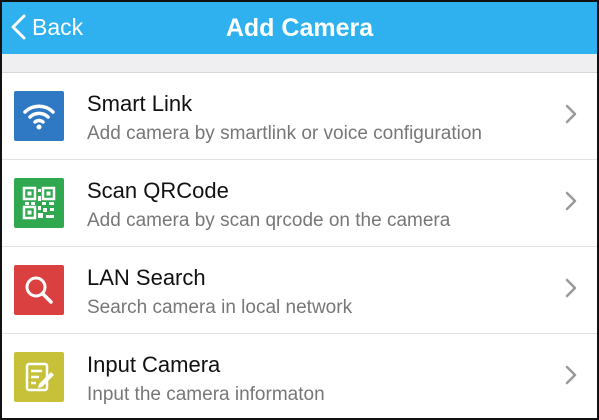  What do you see at coordinates (269, 220) in the screenshot?
I see `item-subtitle: Add camera by scan qrcode on the camera` at bounding box center [269, 220].